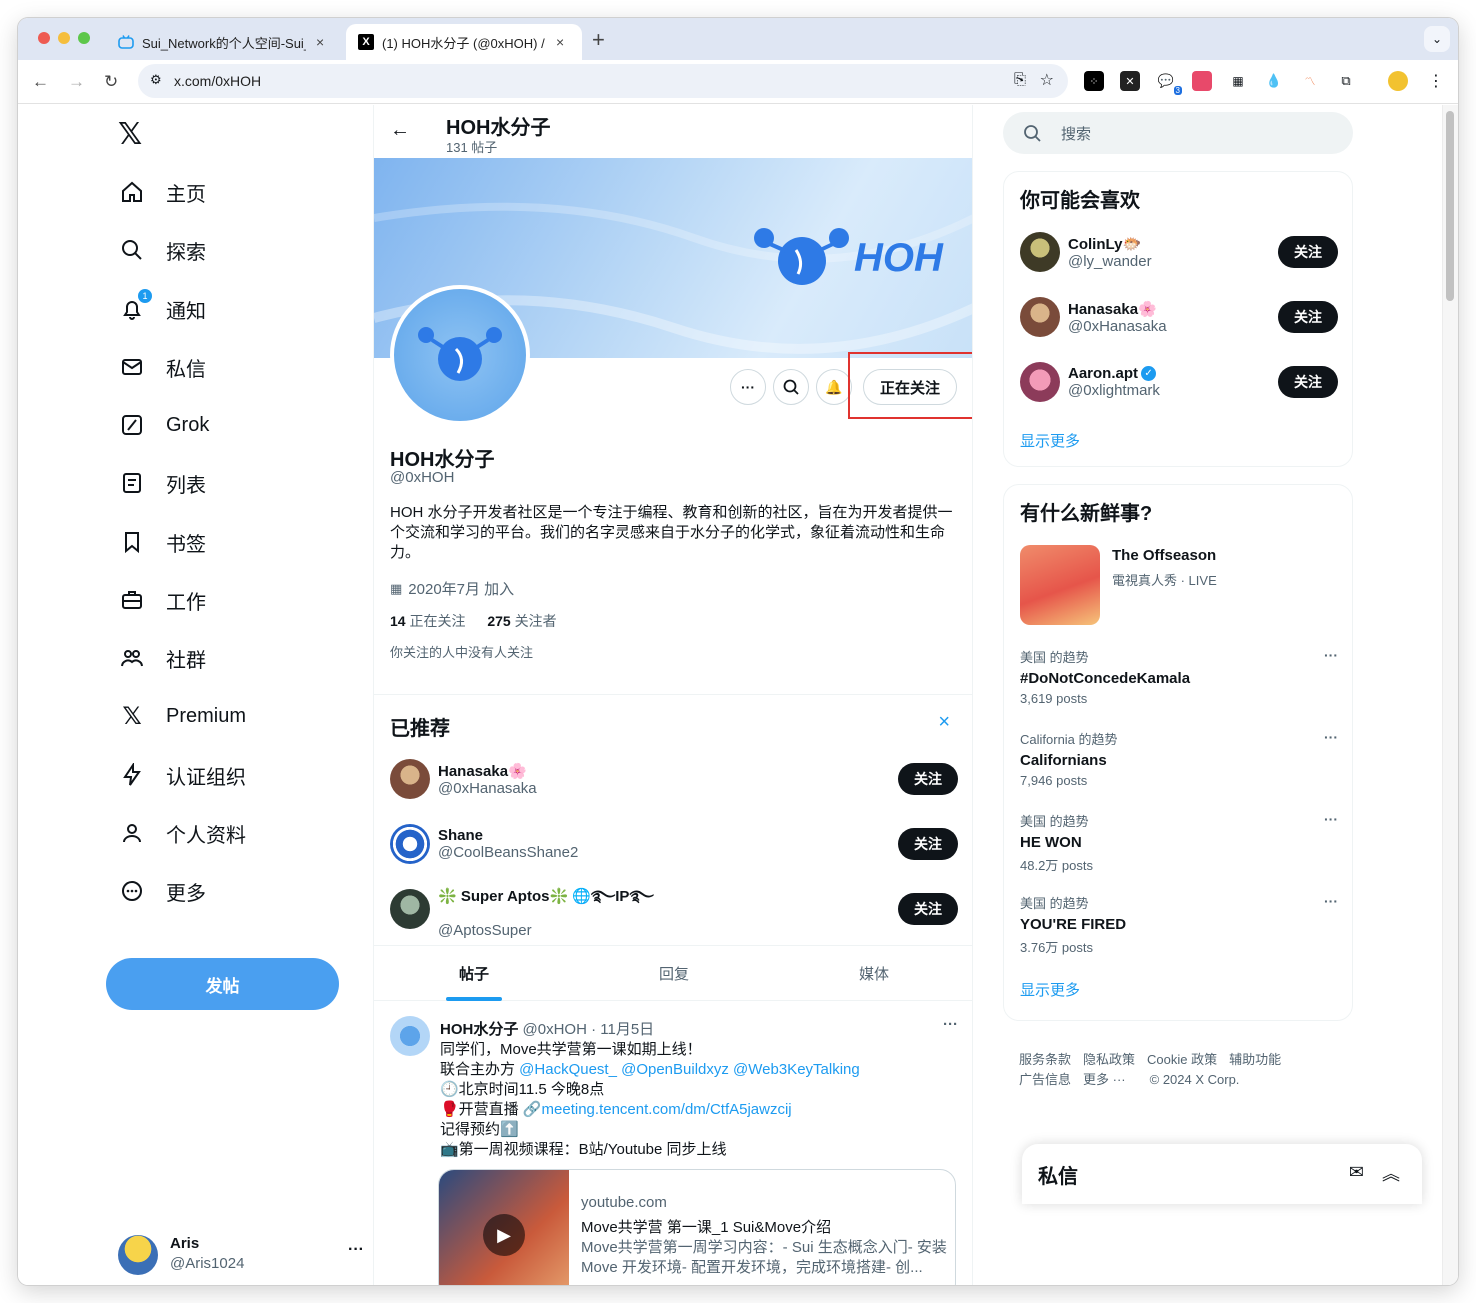 The image size is (1476, 1303). Describe the element at coordinates (474, 973) in the screenshot. I see `profile-tab-0: 帖子` at that location.